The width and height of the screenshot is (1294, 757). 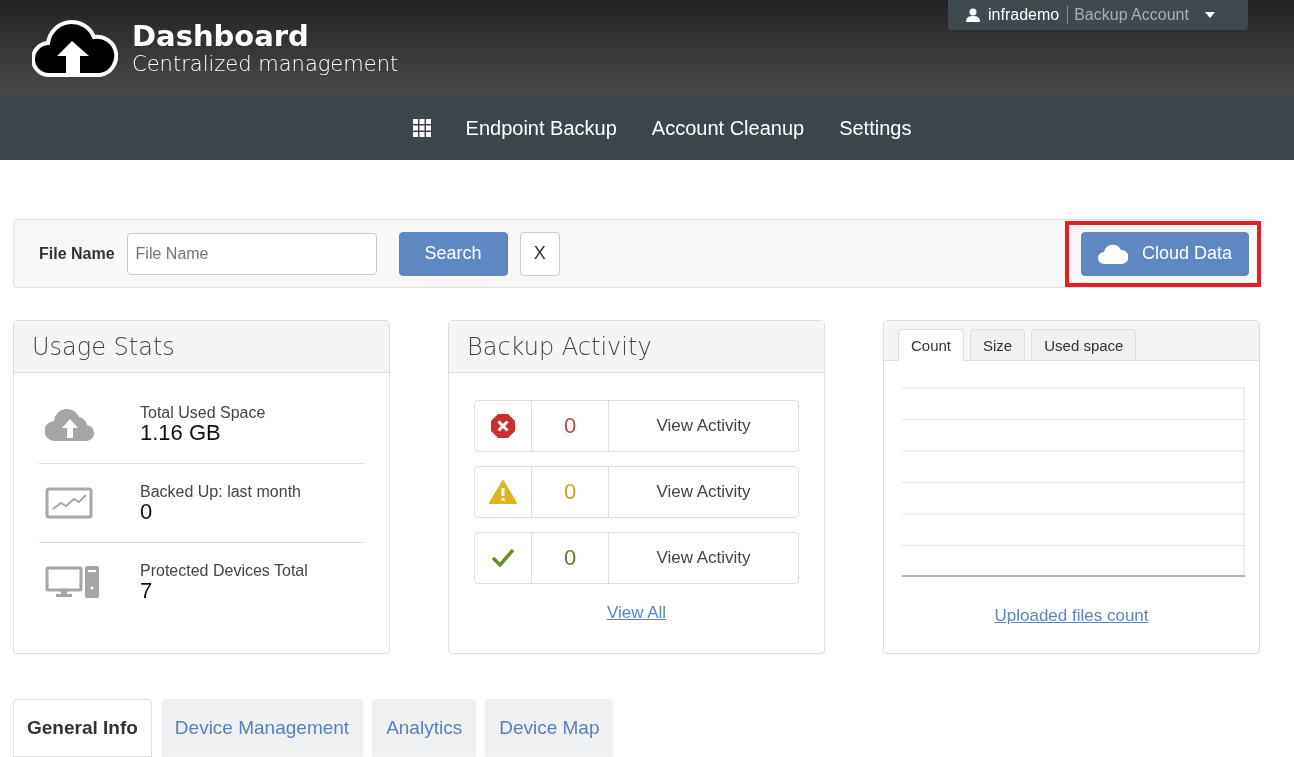 I want to click on line-chart-icon, so click(x=69, y=503).